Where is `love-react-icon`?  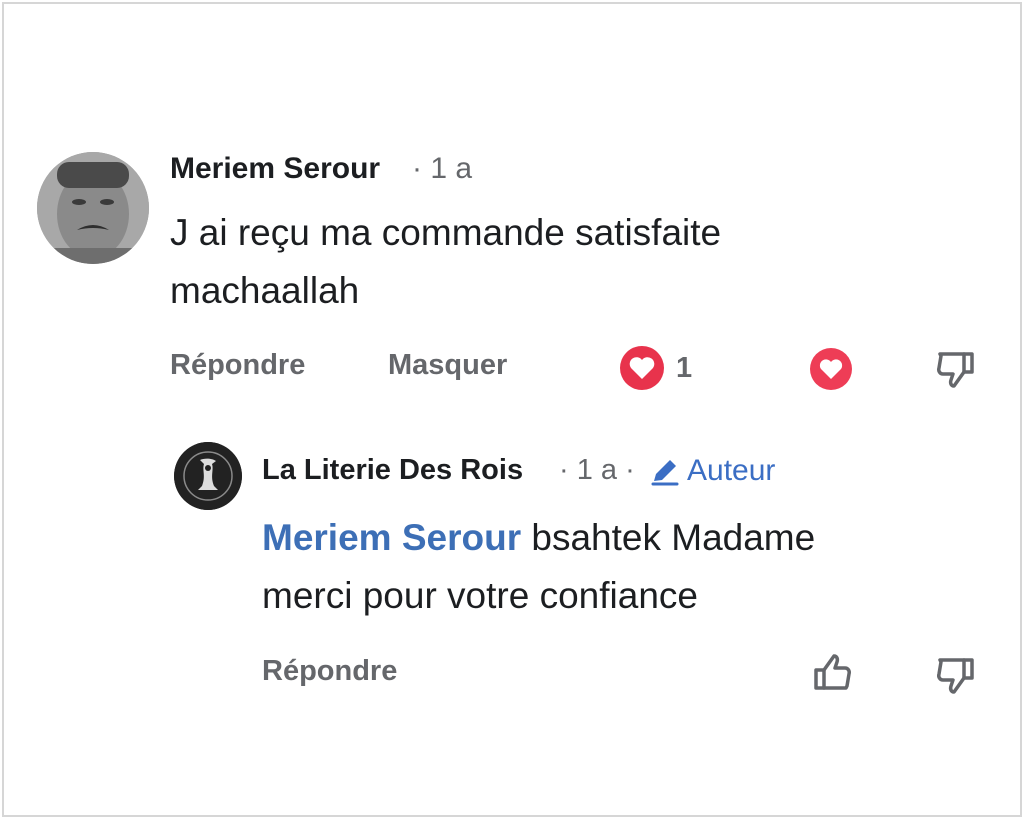
love-react-icon is located at coordinates (831, 369).